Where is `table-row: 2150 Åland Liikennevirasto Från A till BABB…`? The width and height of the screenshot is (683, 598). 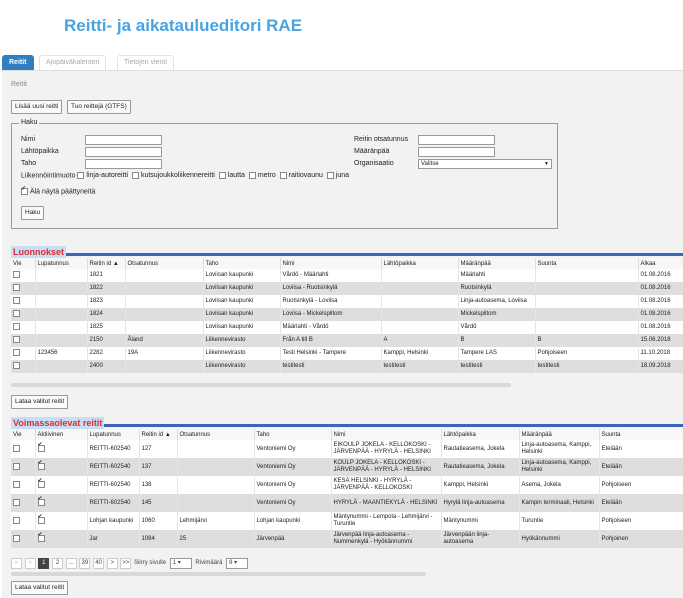 table-row: 2150 Åland Liikennevirasto Från A till BABB… is located at coordinates (347, 340).